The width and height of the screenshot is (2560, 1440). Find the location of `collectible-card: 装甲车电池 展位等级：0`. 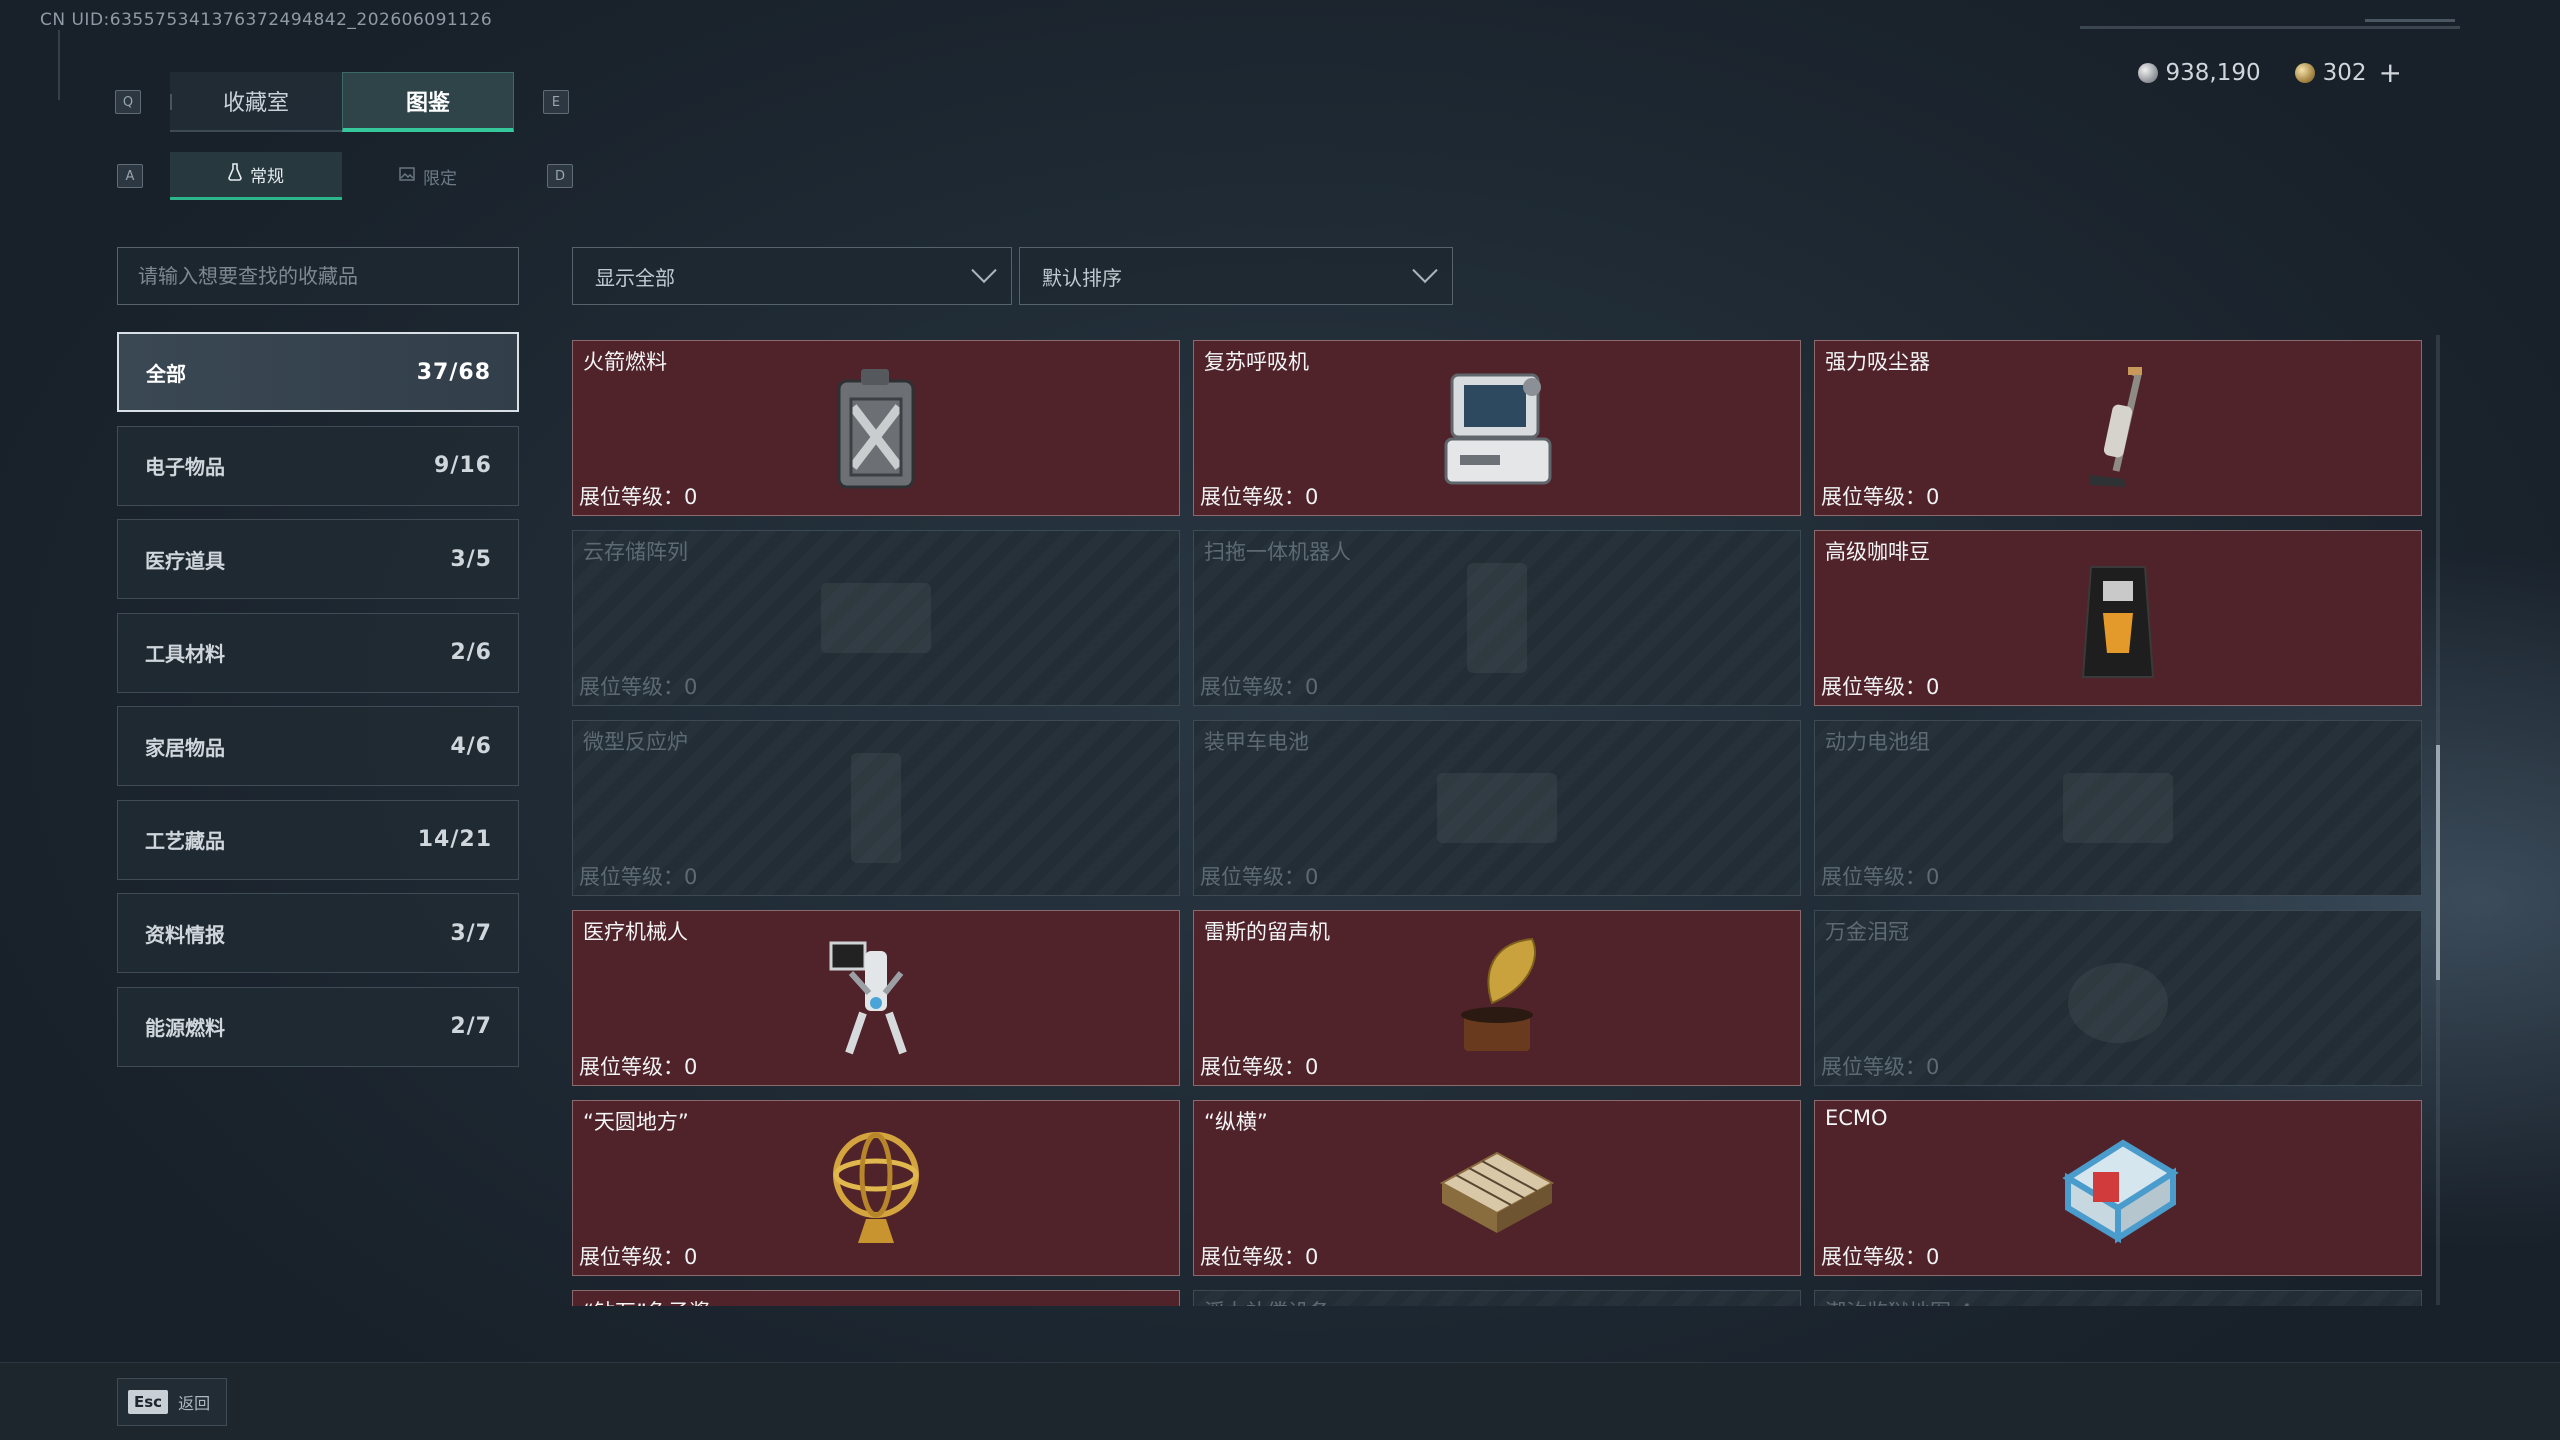

collectible-card: 装甲车电池 展位等级：0 is located at coordinates (1497, 808).